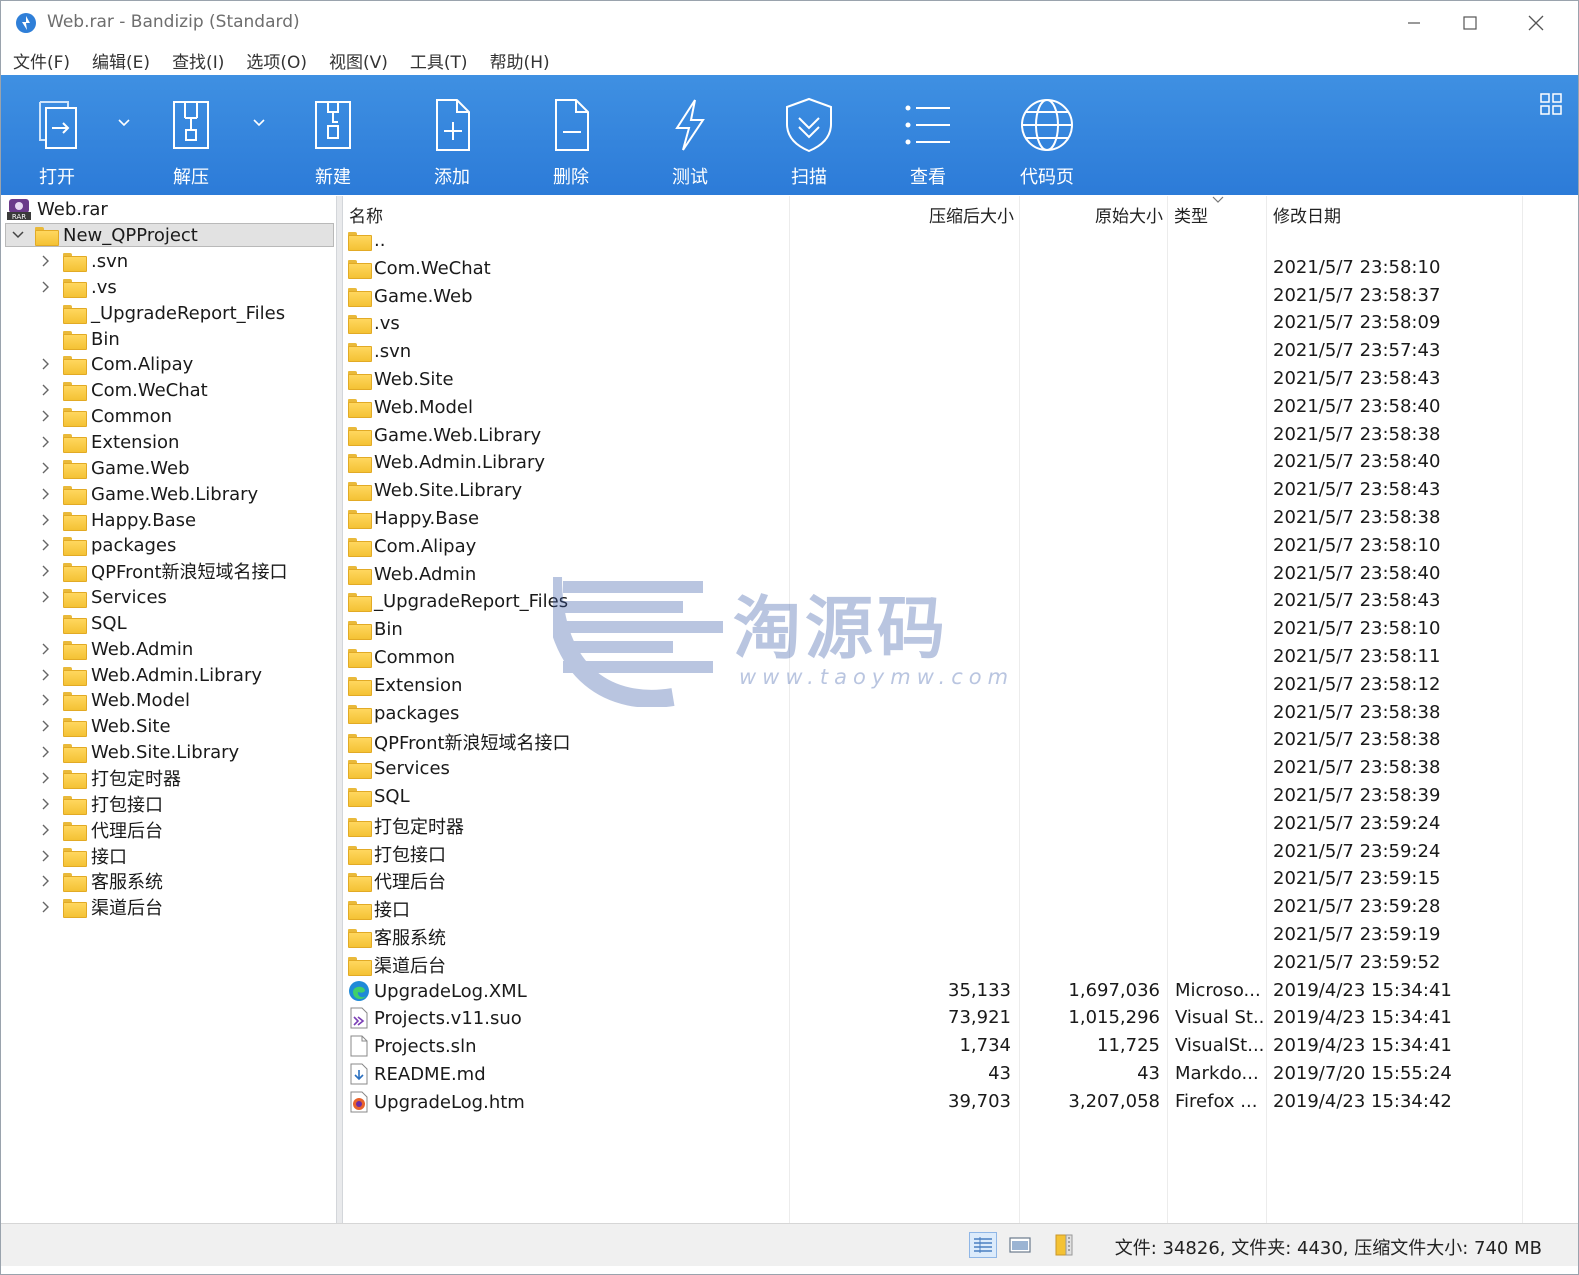 The image size is (1579, 1275). Describe the element at coordinates (452, 135) in the screenshot. I see `add-button: 添加` at that location.